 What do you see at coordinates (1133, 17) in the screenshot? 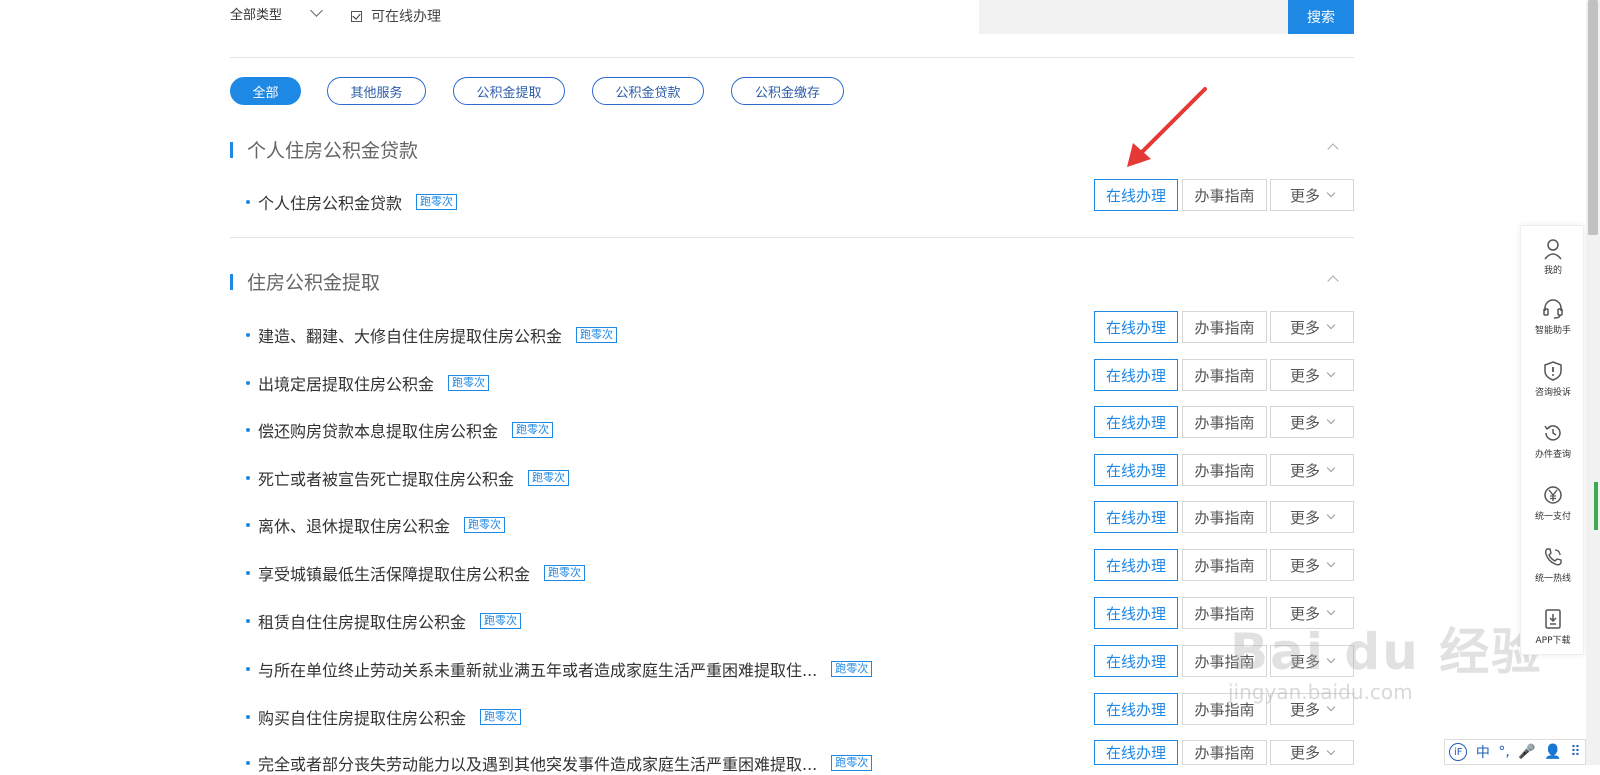
I see `search-input` at bounding box center [1133, 17].